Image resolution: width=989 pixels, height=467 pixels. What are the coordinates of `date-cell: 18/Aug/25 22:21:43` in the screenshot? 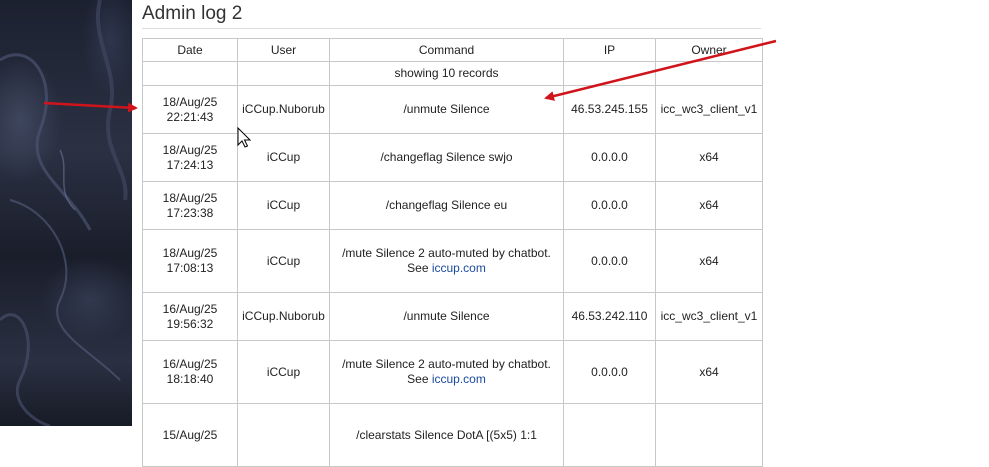 It's located at (190, 109).